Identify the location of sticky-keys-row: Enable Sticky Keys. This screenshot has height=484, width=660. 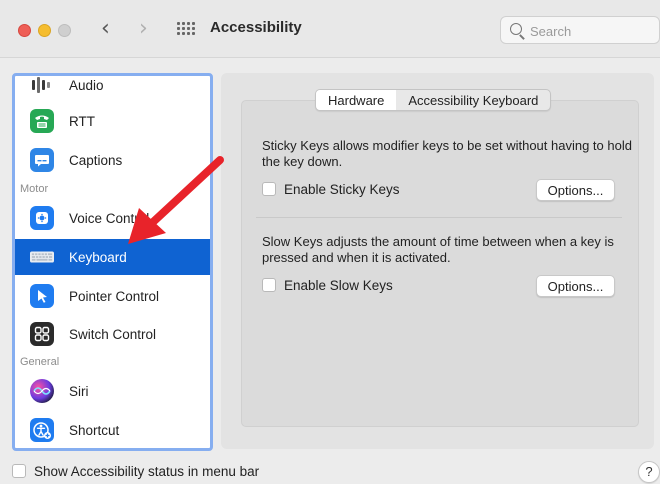
(331, 189).